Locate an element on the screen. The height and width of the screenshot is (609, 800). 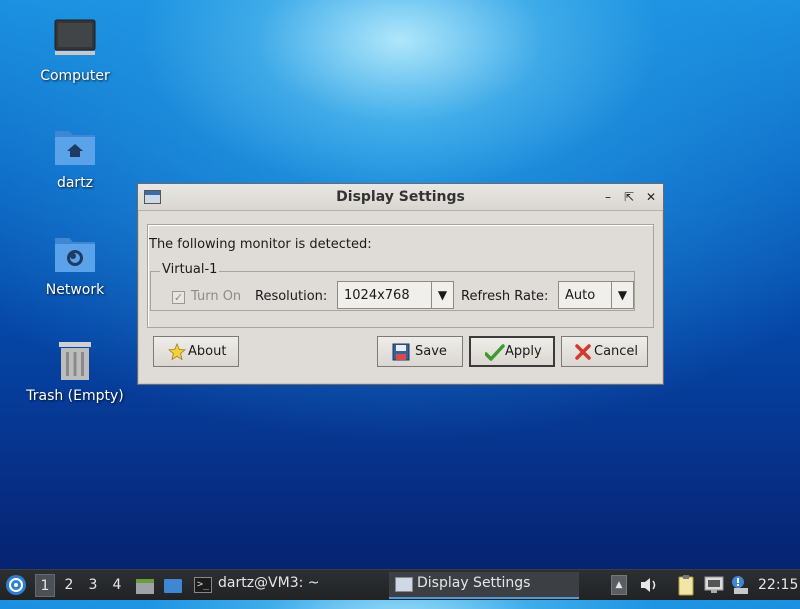
task-display-settings-label: Display Settings is located at coordinates (474, 583).